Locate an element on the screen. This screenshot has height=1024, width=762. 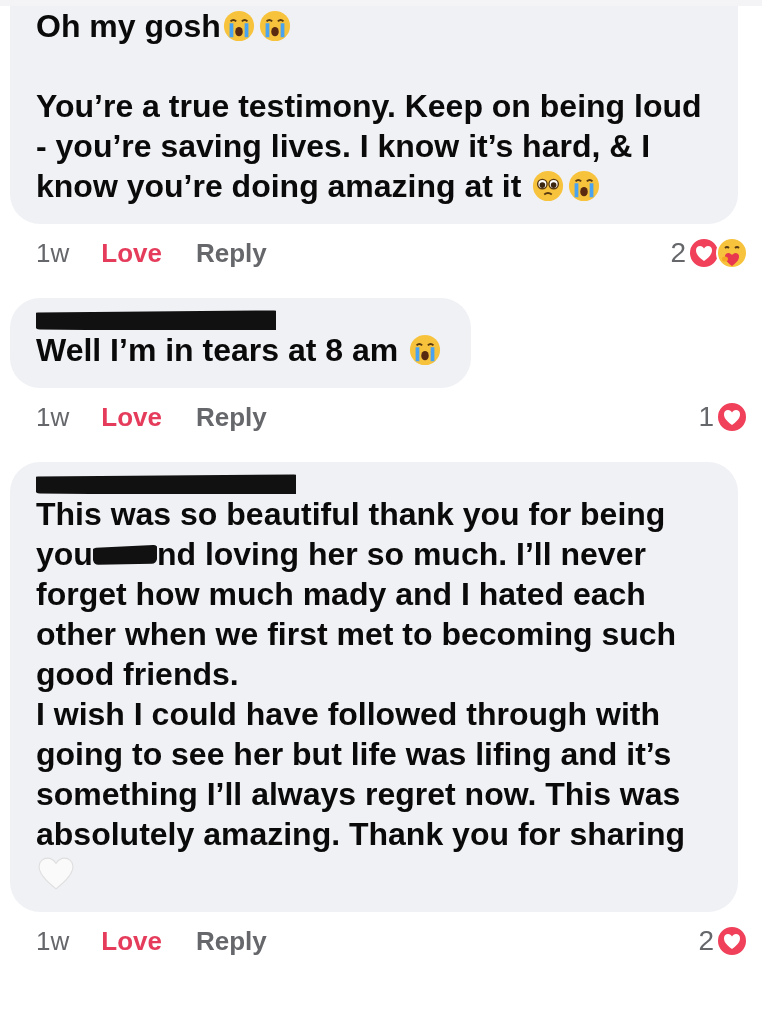
care-reaction-icon is located at coordinates (732, 253).